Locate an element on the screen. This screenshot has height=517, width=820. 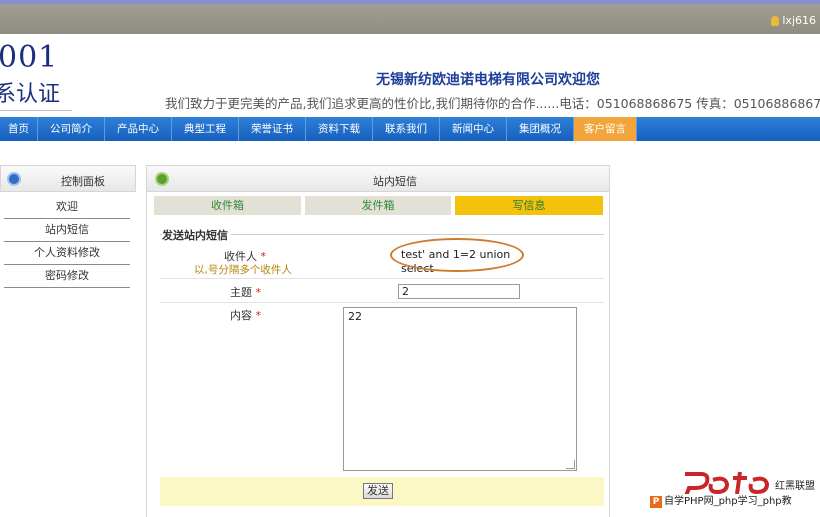
nav-item-downloads: 资料下载 is located at coordinates (339, 129).